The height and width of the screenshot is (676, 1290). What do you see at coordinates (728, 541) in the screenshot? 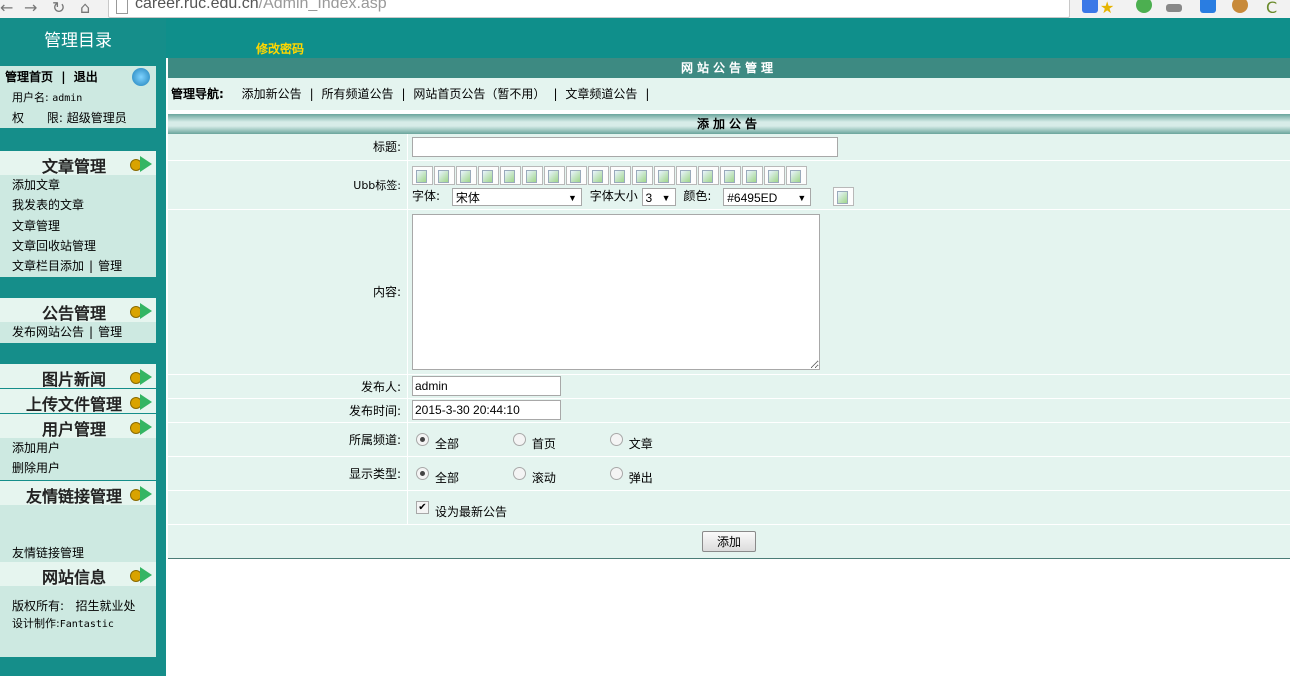
I see `submit-button: 添加` at bounding box center [728, 541].